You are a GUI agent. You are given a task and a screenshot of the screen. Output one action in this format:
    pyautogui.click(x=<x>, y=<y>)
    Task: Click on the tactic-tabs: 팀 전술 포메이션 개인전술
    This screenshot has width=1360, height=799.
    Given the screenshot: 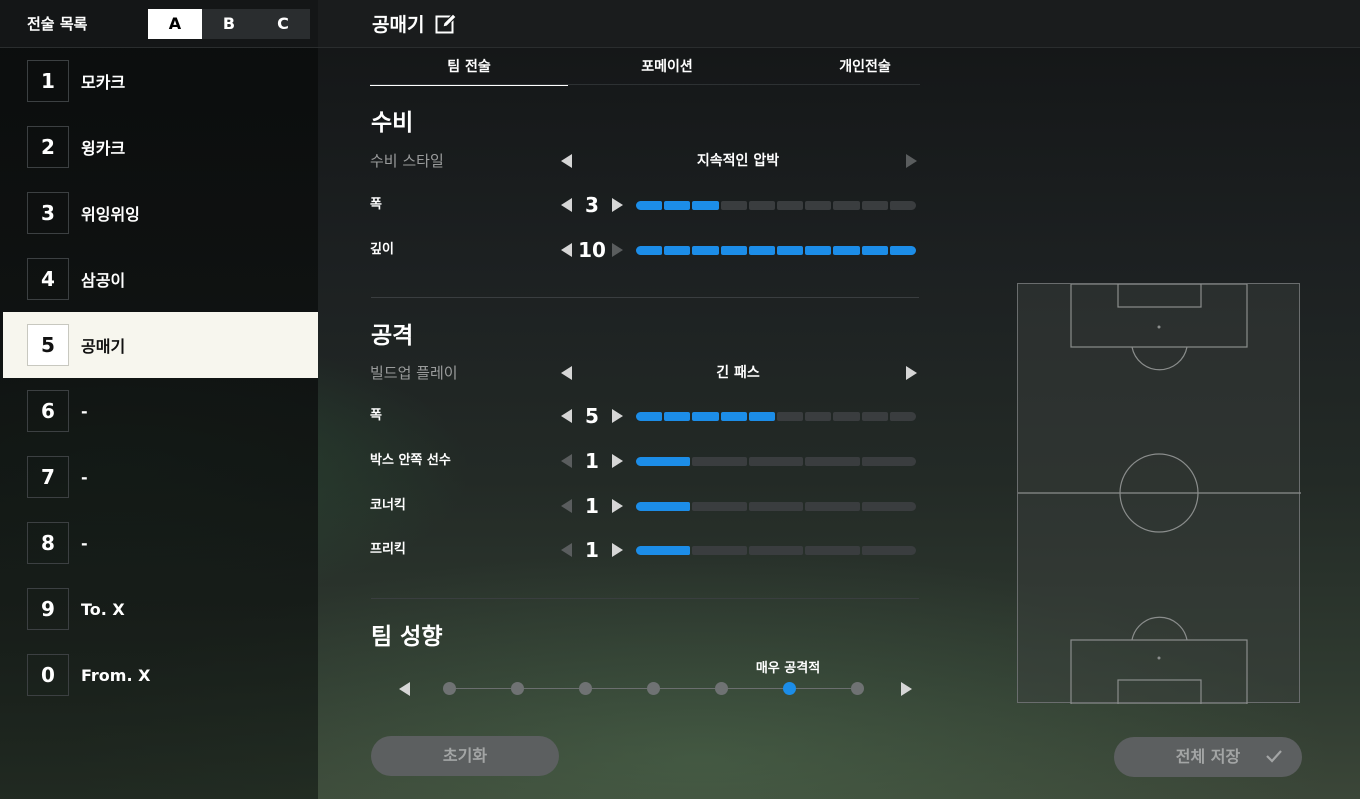 What is the action you would take?
    pyautogui.click(x=667, y=69)
    